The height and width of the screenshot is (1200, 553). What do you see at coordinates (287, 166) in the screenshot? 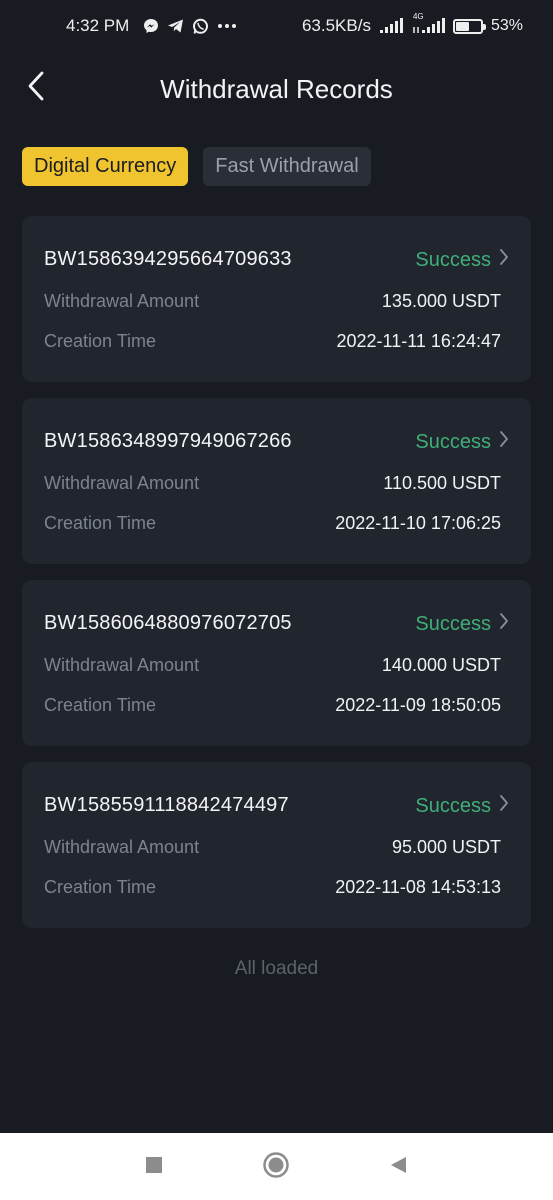
I see `tab-fast-withdrawal: Fast Withdrawal` at bounding box center [287, 166].